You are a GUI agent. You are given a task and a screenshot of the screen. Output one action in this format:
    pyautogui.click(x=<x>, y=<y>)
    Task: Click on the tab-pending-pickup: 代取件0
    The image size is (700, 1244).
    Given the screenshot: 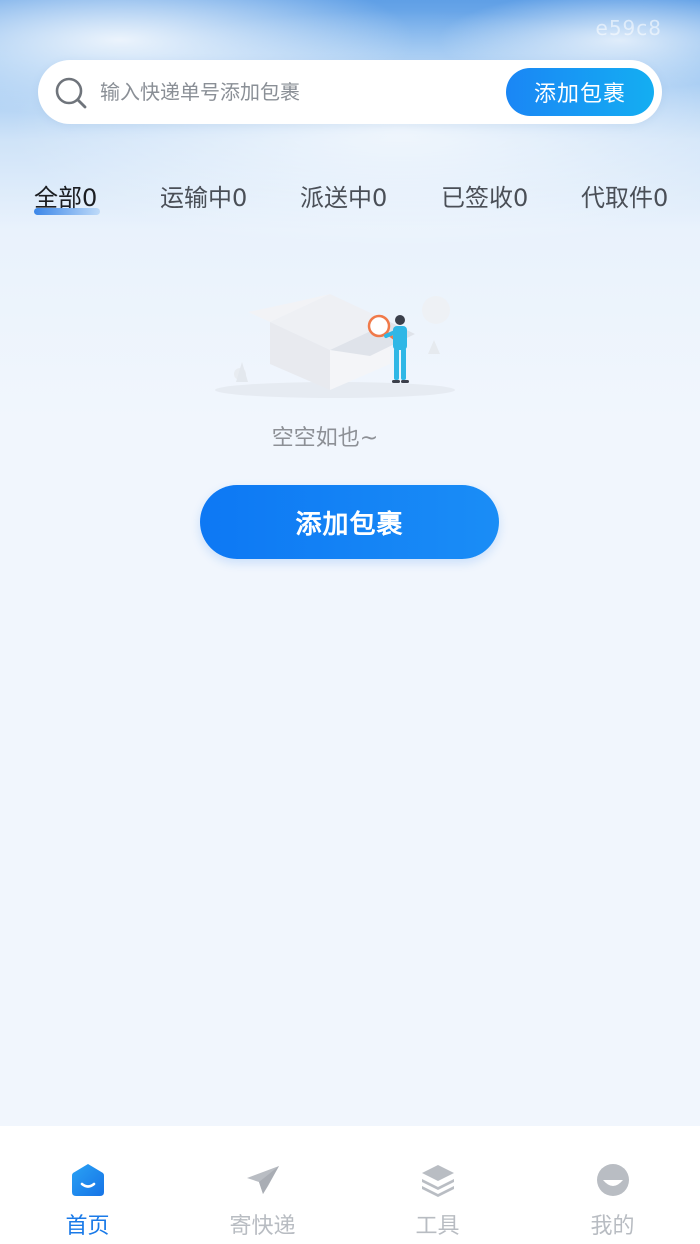 What is the action you would take?
    pyautogui.click(x=624, y=201)
    